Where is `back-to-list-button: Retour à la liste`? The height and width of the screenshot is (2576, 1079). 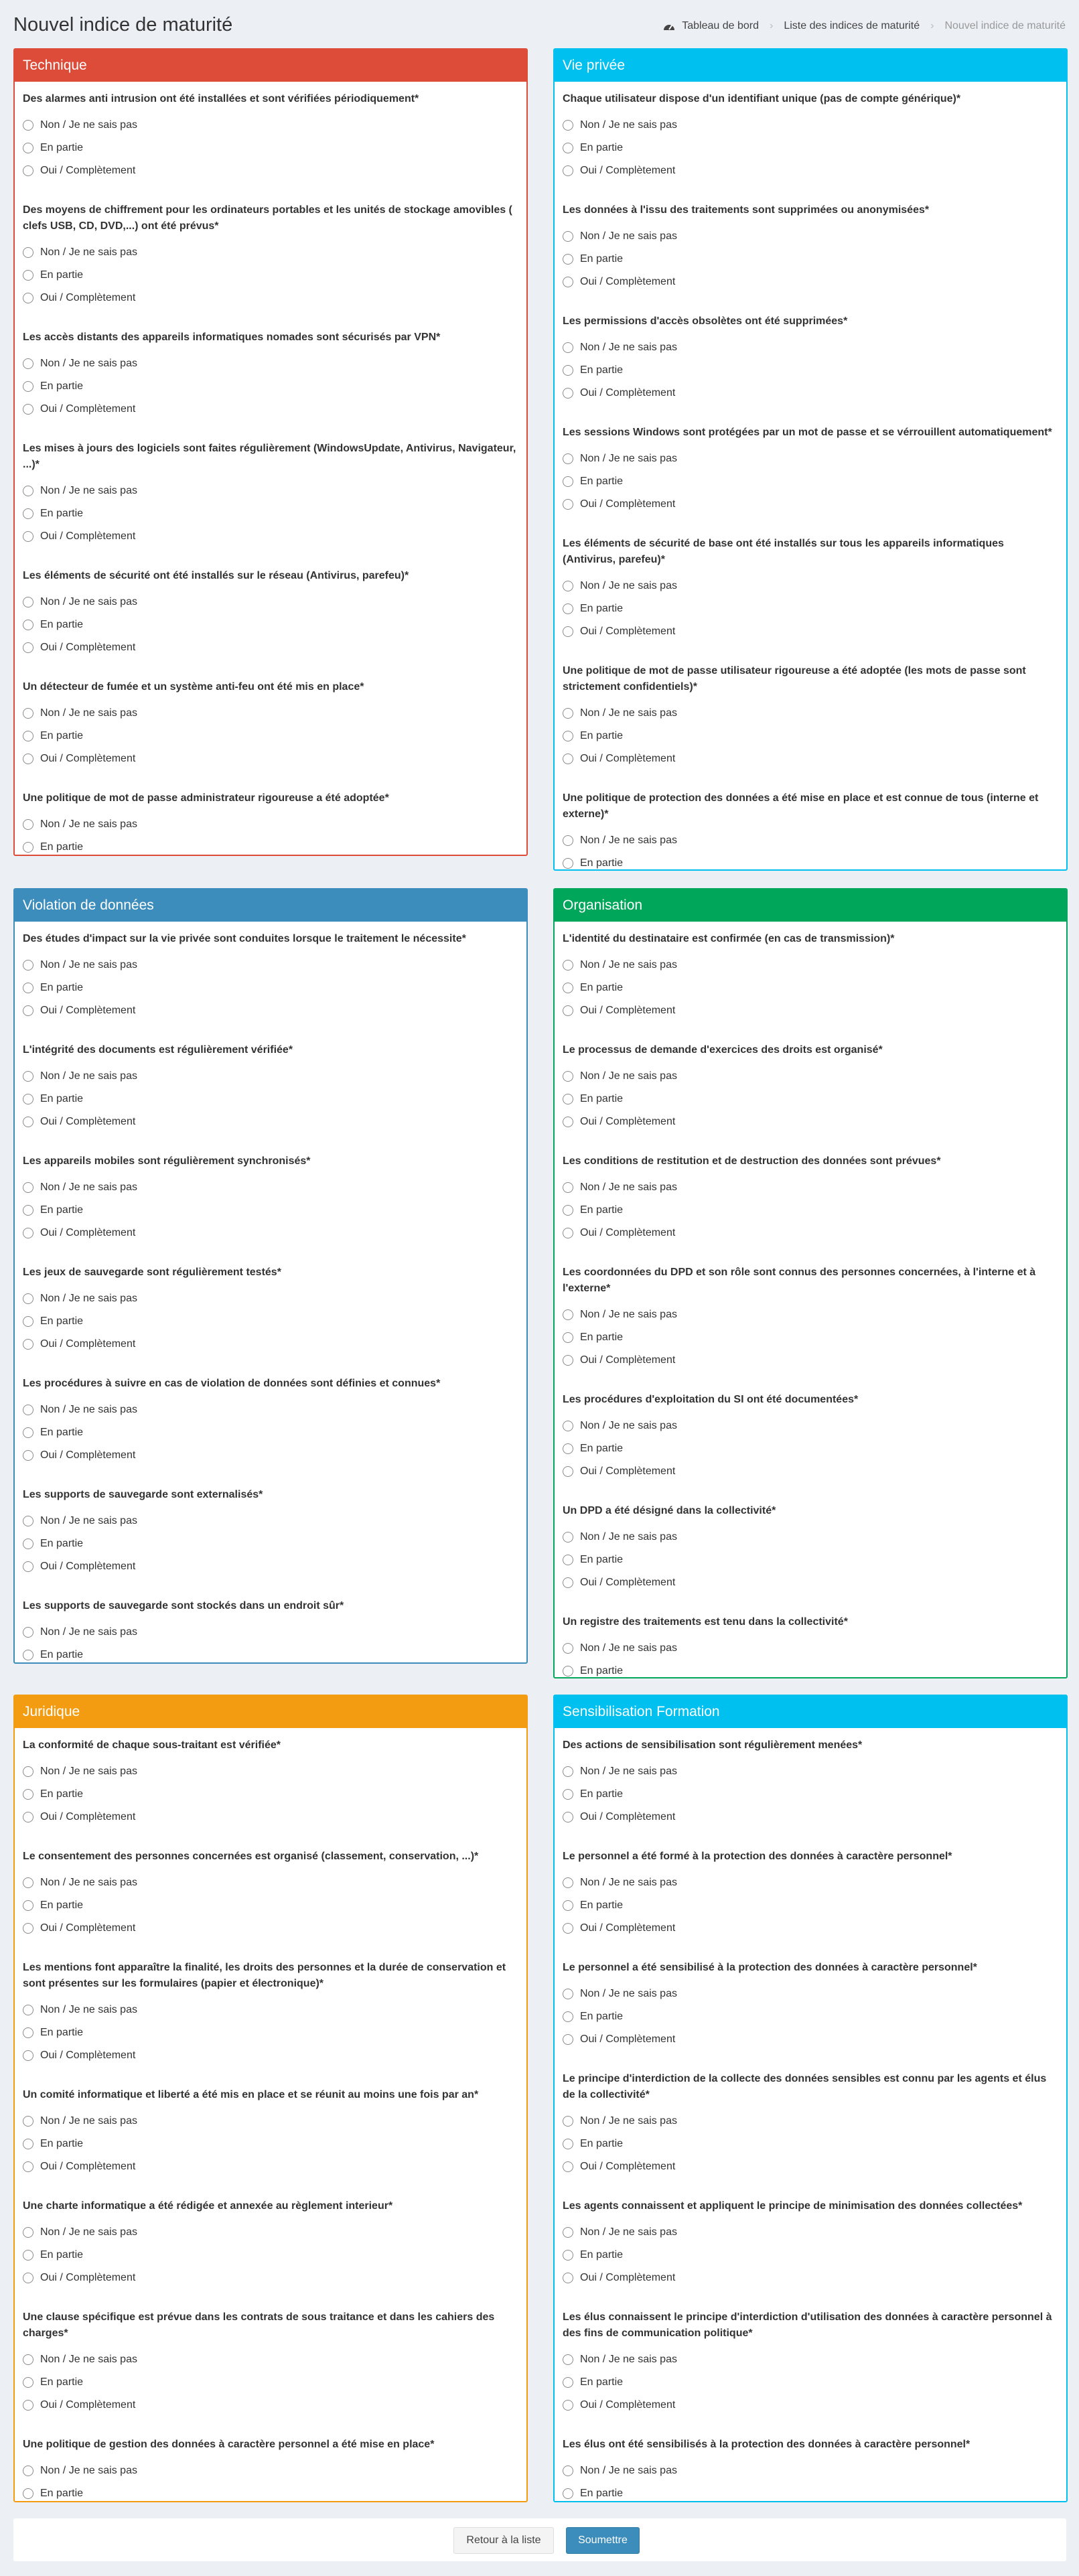
back-to-list-button: Retour à la liste is located at coordinates (503, 2540).